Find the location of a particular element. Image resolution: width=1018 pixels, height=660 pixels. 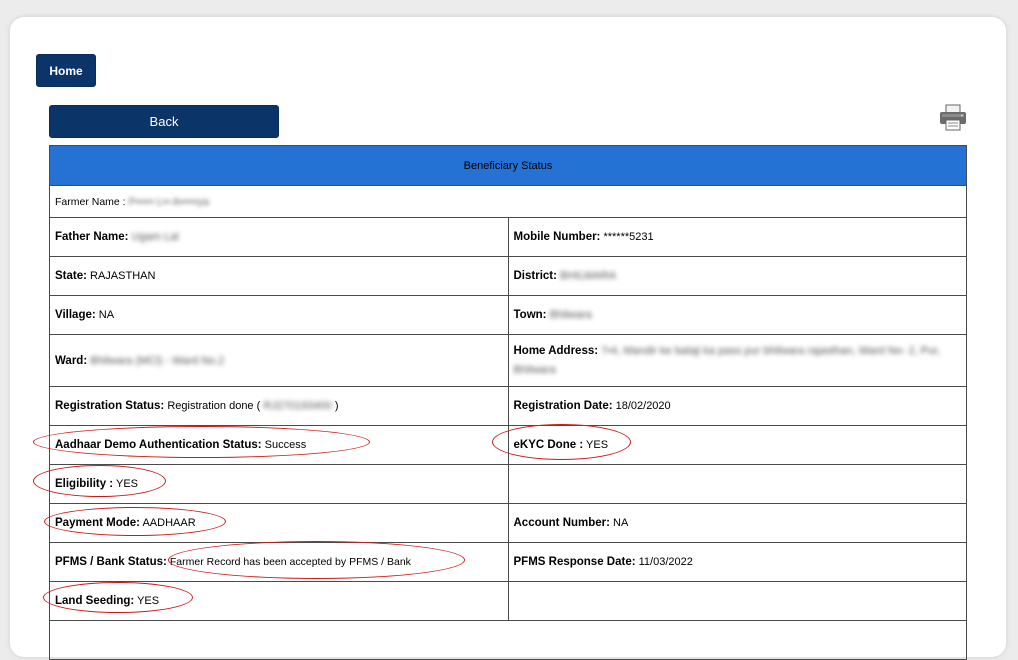

registration-date-label: Registration Date: is located at coordinates (563, 406).